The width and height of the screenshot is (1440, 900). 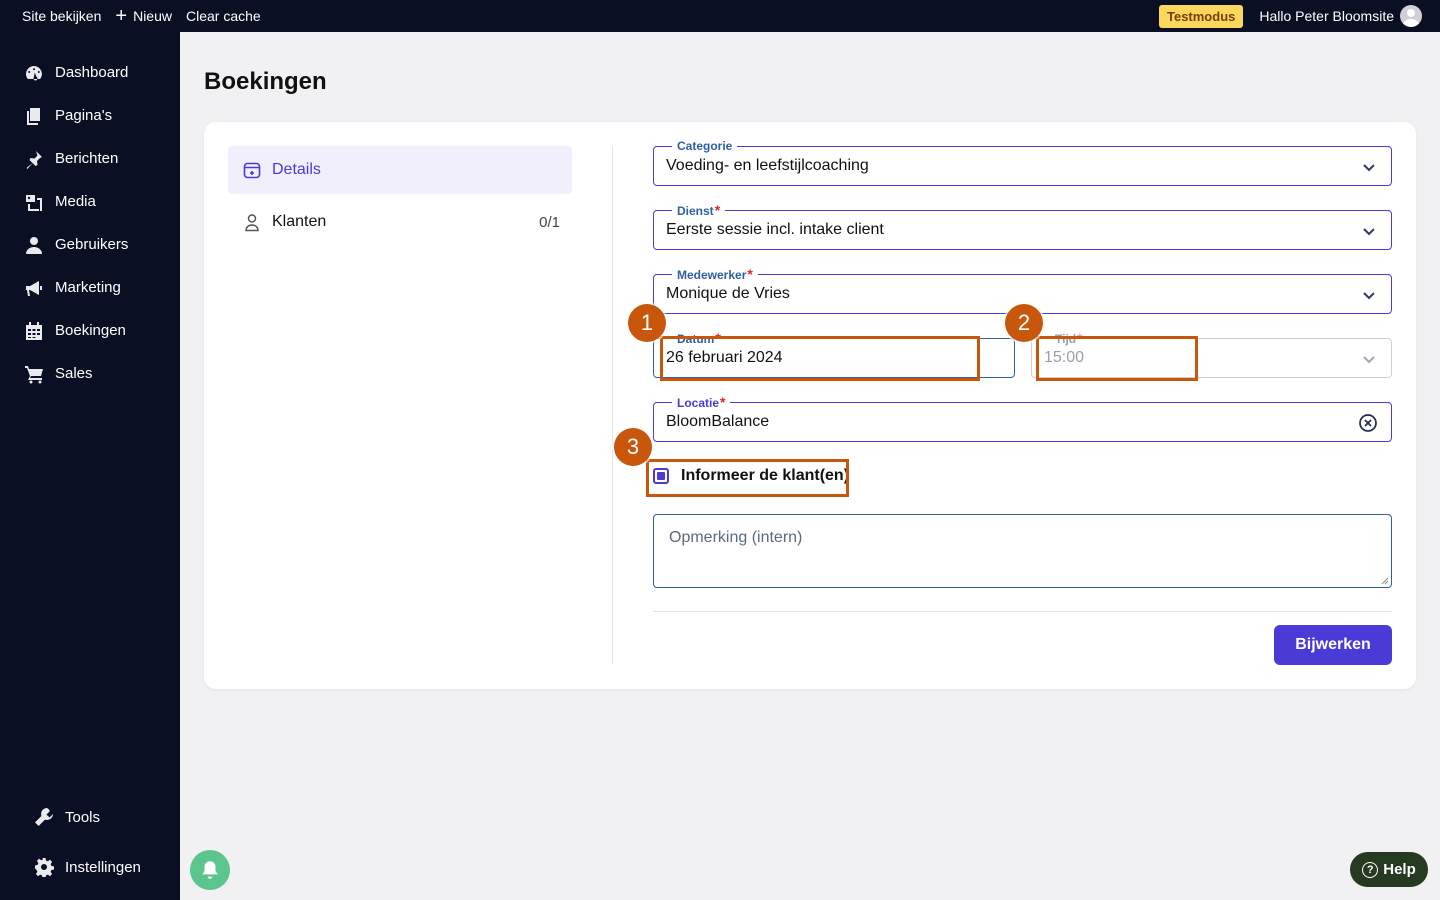 I want to click on account-menu: Hallo Peter Bloomsite, so click(x=1340, y=16).